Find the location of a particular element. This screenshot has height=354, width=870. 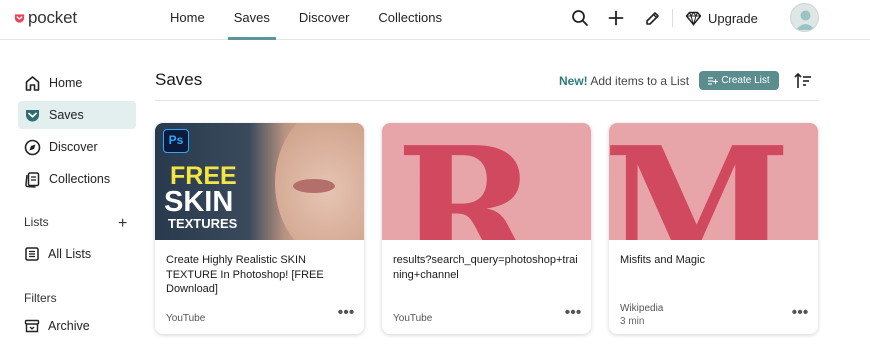

thumb-text-skin: SKIN is located at coordinates (199, 202).